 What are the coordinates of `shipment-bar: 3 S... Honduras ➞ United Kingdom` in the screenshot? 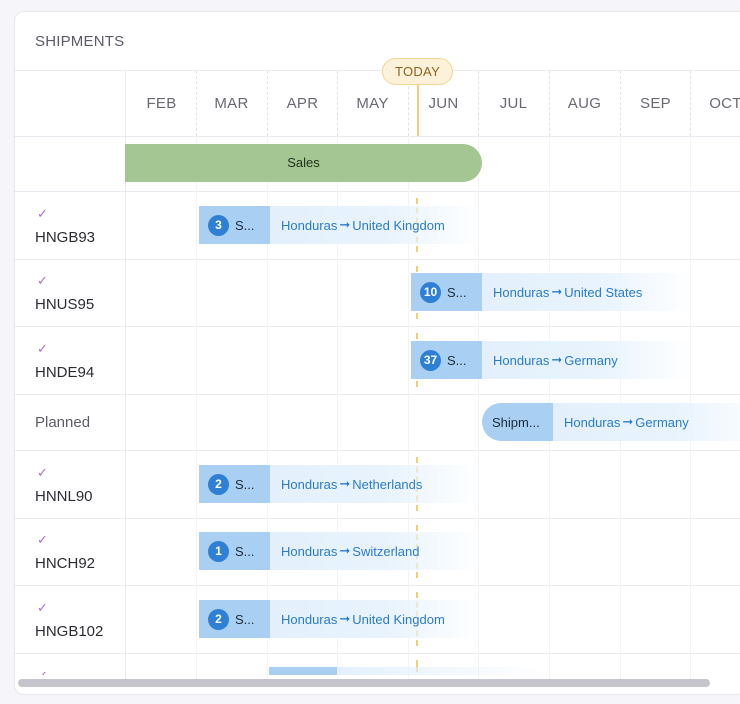 It's located at (339, 225).